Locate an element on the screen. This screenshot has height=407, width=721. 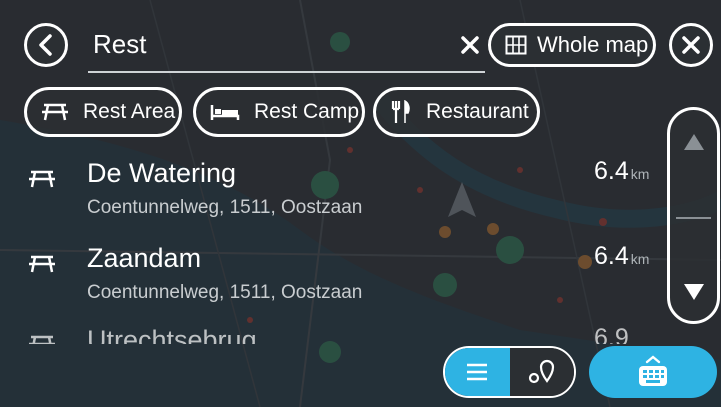
whole-map-button: Whole map is located at coordinates (572, 45).